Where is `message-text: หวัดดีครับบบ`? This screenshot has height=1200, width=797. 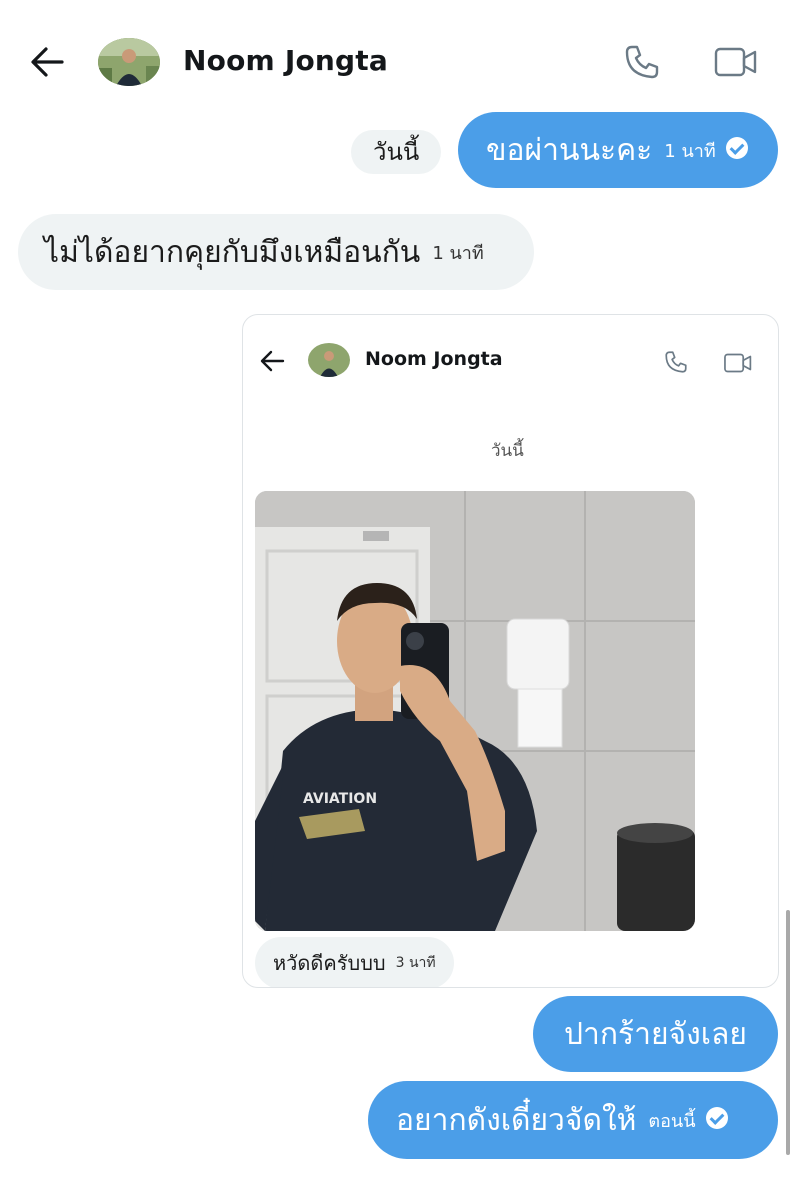
message-text: หวัดดีครับบบ is located at coordinates (329, 963).